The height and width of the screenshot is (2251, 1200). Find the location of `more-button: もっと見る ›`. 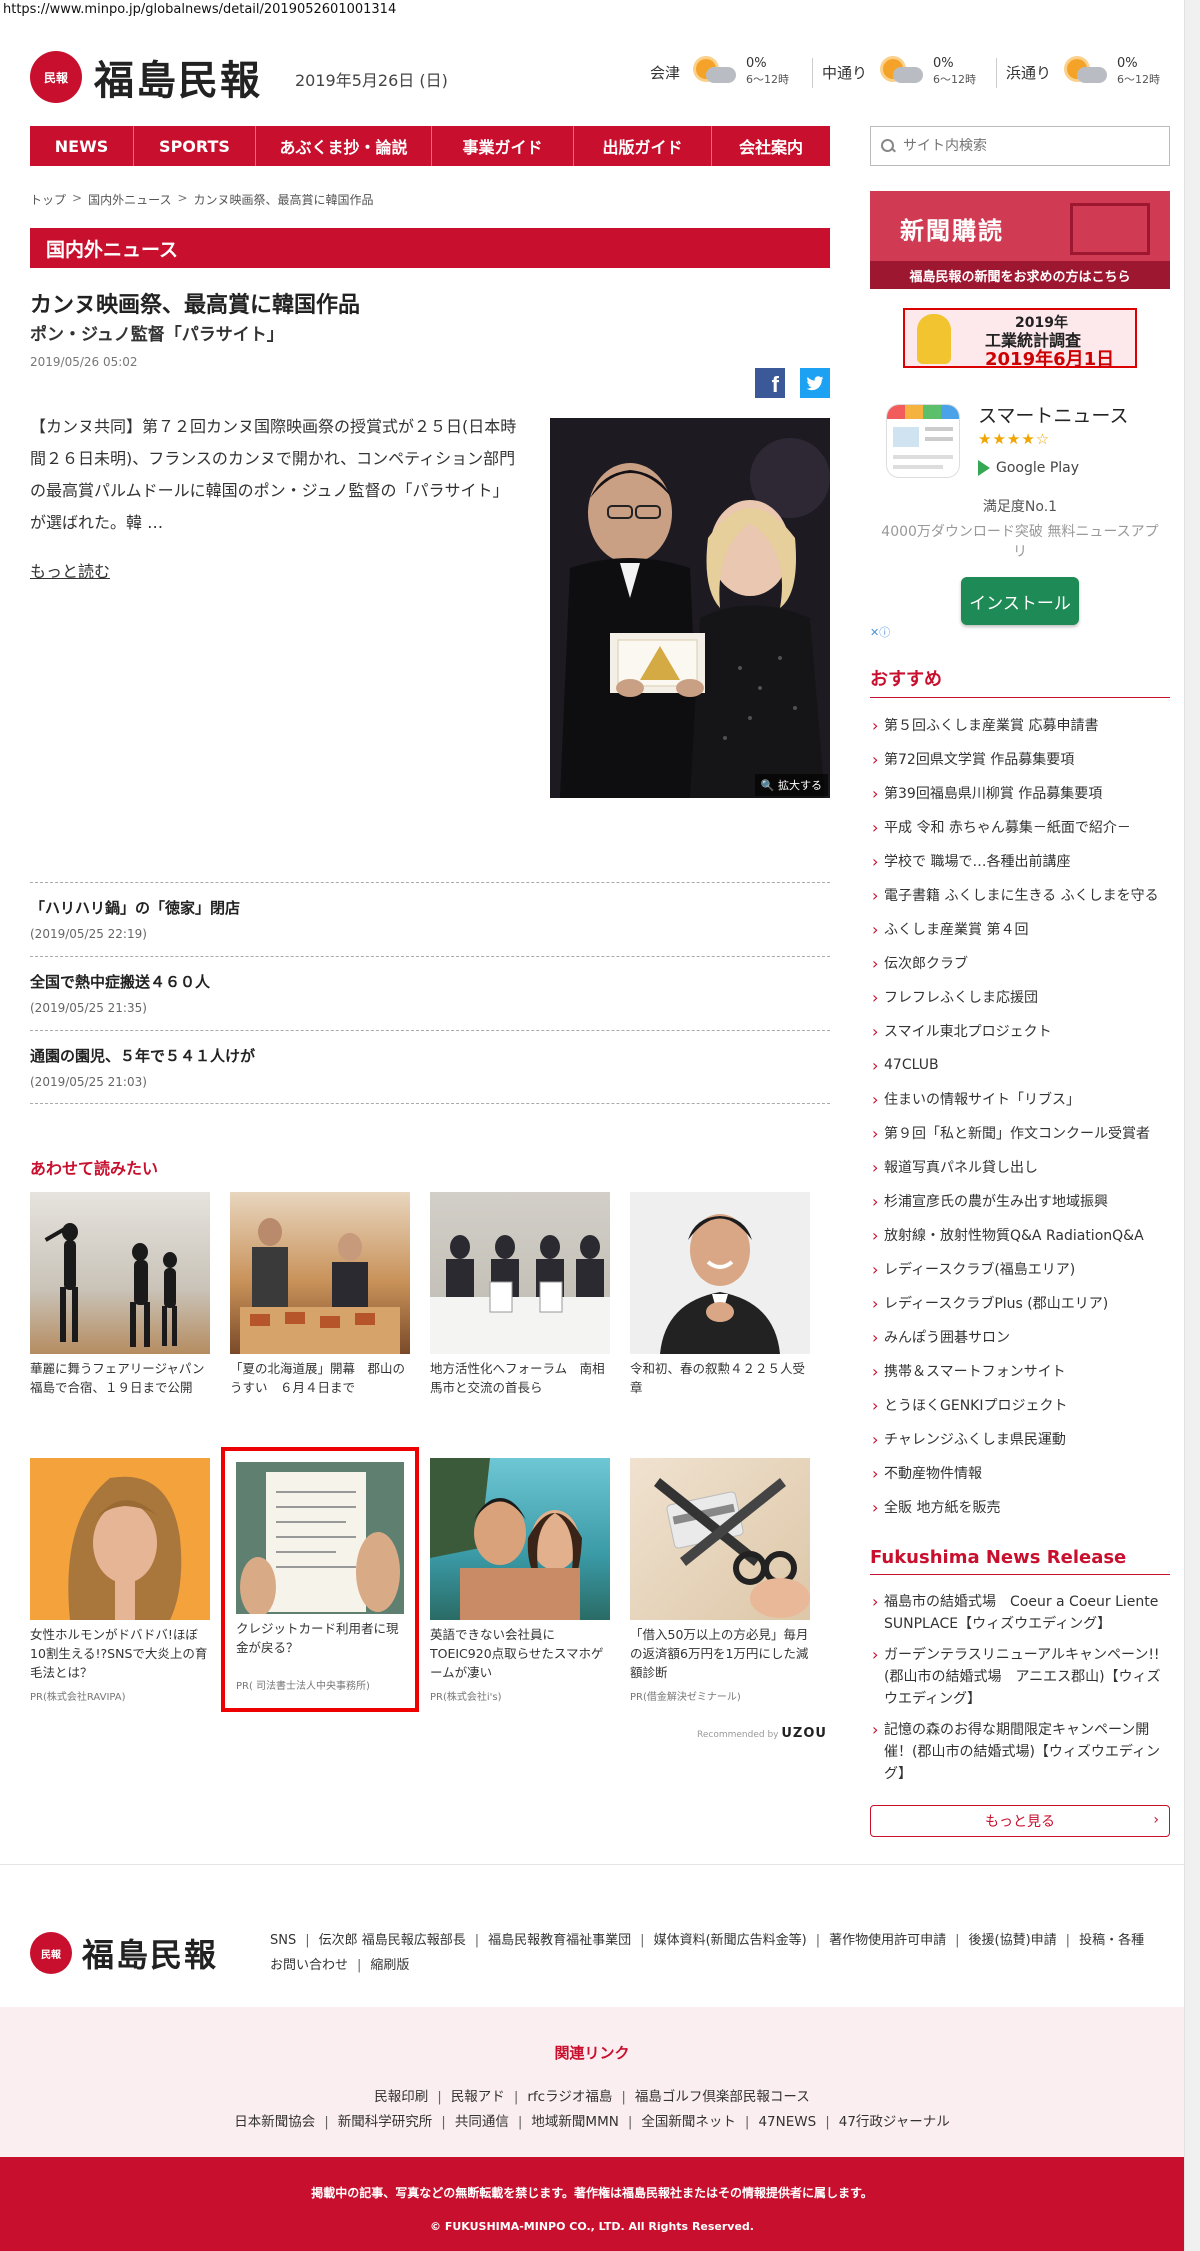

more-button: もっと見る › is located at coordinates (1020, 1821).